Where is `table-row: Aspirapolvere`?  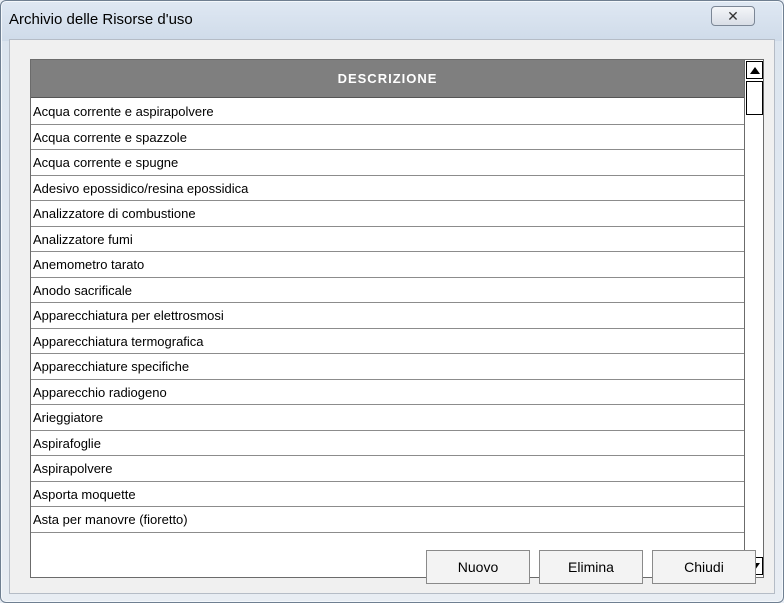
table-row: Aspirapolvere is located at coordinates (387, 469).